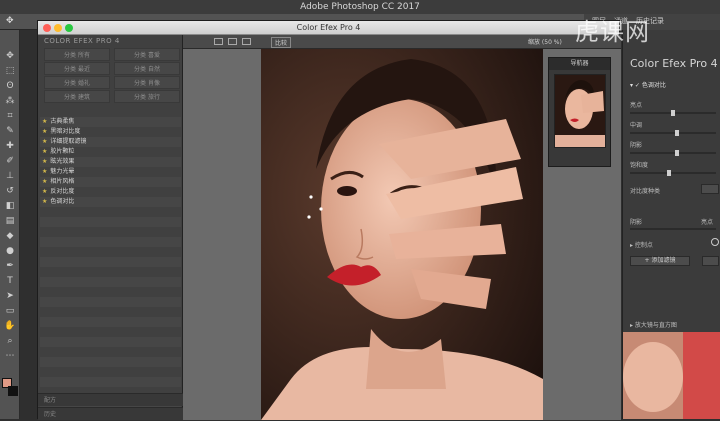 The width and height of the screenshot is (720, 421). I want to click on more-tools-icon: ⋯, so click(10, 355).